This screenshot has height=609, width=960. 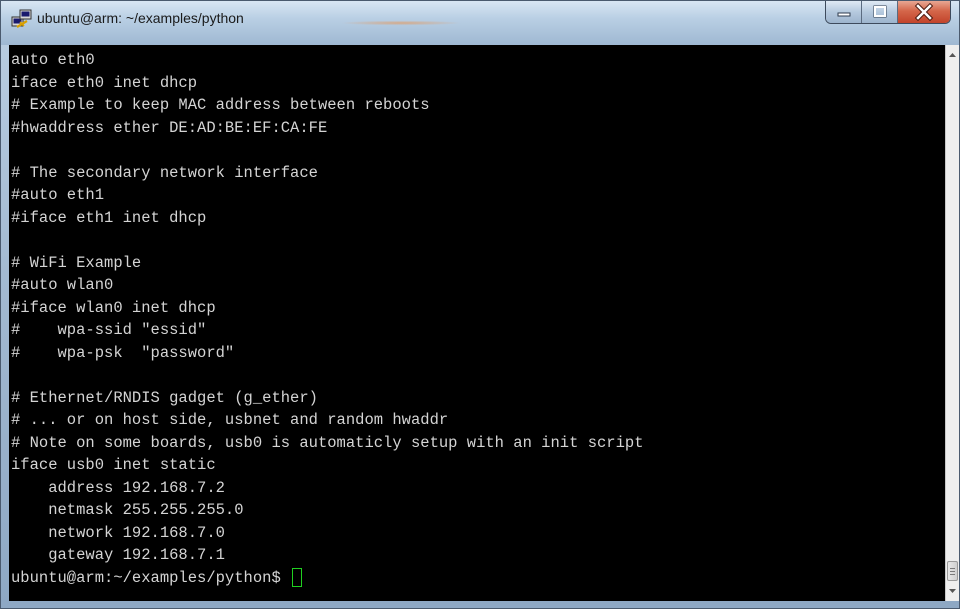 What do you see at coordinates (58, 195) in the screenshot?
I see `terminal-line: #auto eth1` at bounding box center [58, 195].